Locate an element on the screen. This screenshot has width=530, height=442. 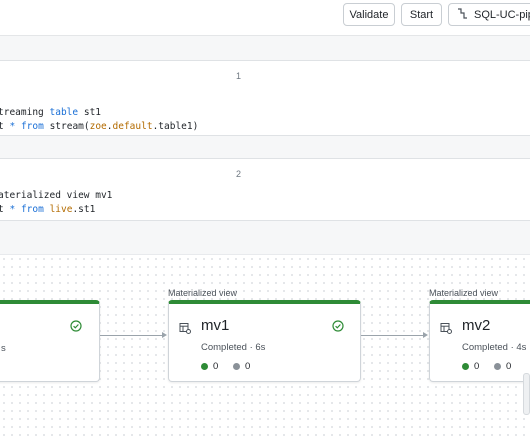
code-token: stream( is located at coordinates (69, 126).